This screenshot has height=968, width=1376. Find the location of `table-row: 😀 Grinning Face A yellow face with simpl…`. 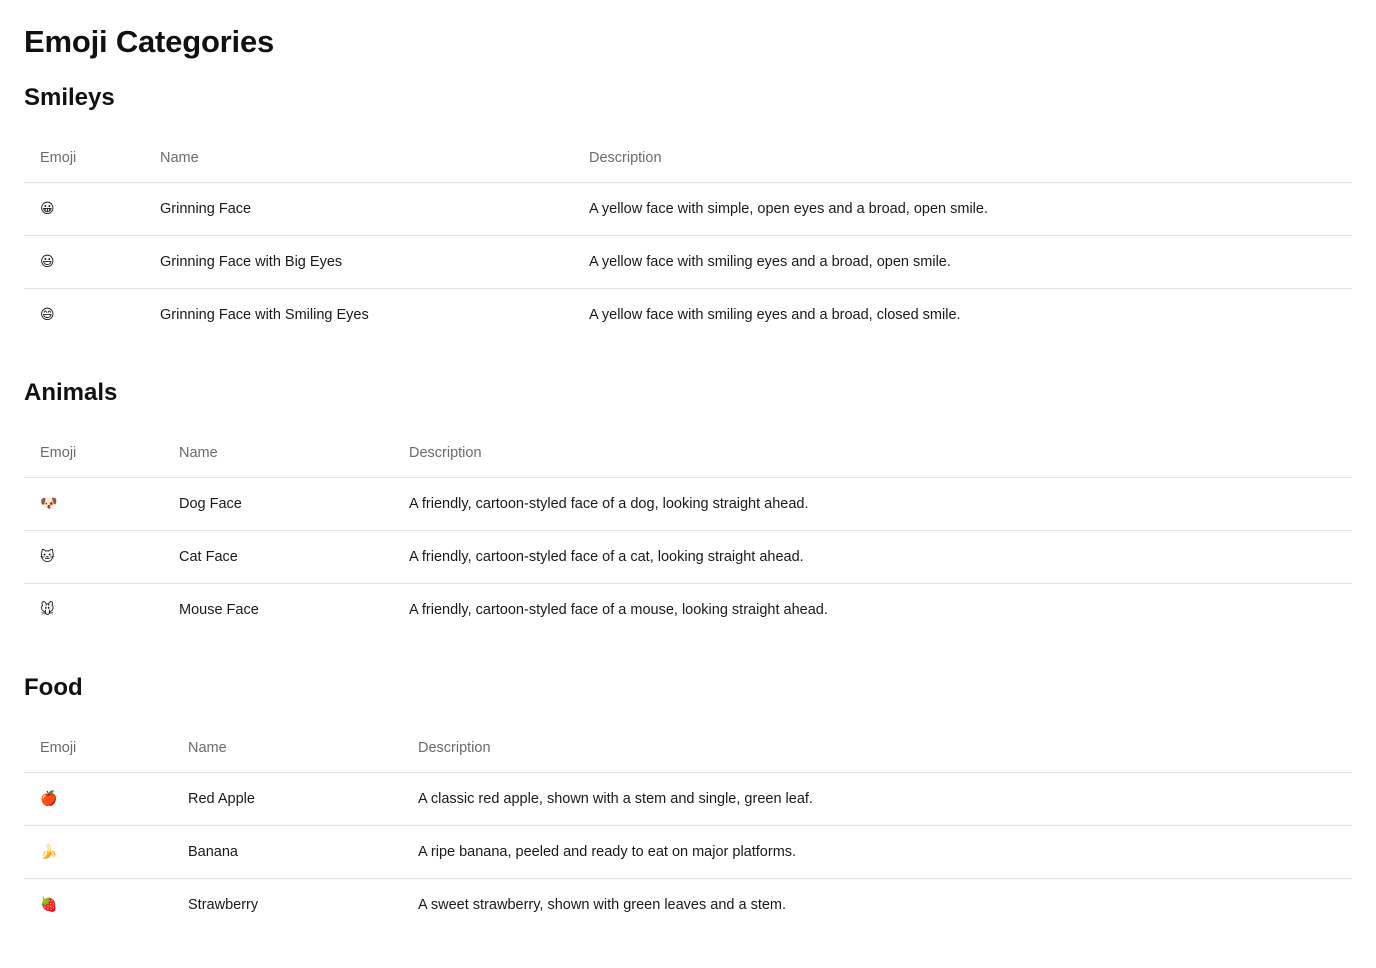

table-row: 😀 Grinning Face A yellow face with simpl… is located at coordinates (688, 209).